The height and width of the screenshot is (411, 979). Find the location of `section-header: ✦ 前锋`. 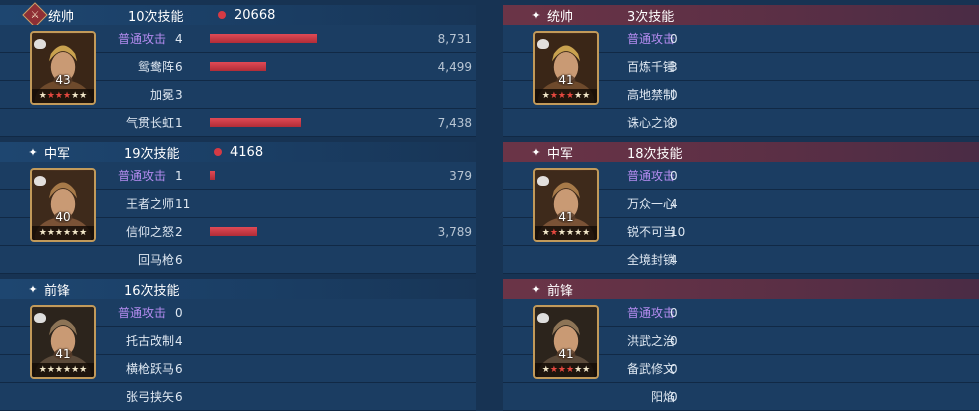

section-header: ✦ 前锋 is located at coordinates (741, 289).